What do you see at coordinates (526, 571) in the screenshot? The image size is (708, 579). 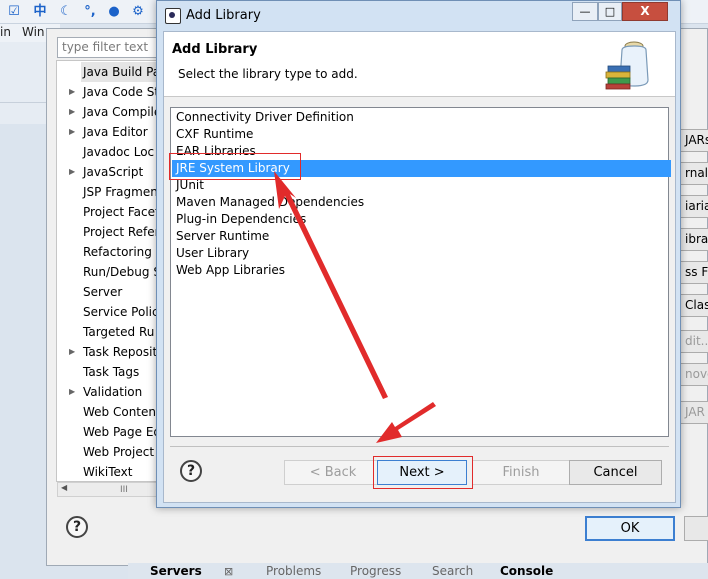 I see `tab-console: Console` at bounding box center [526, 571].